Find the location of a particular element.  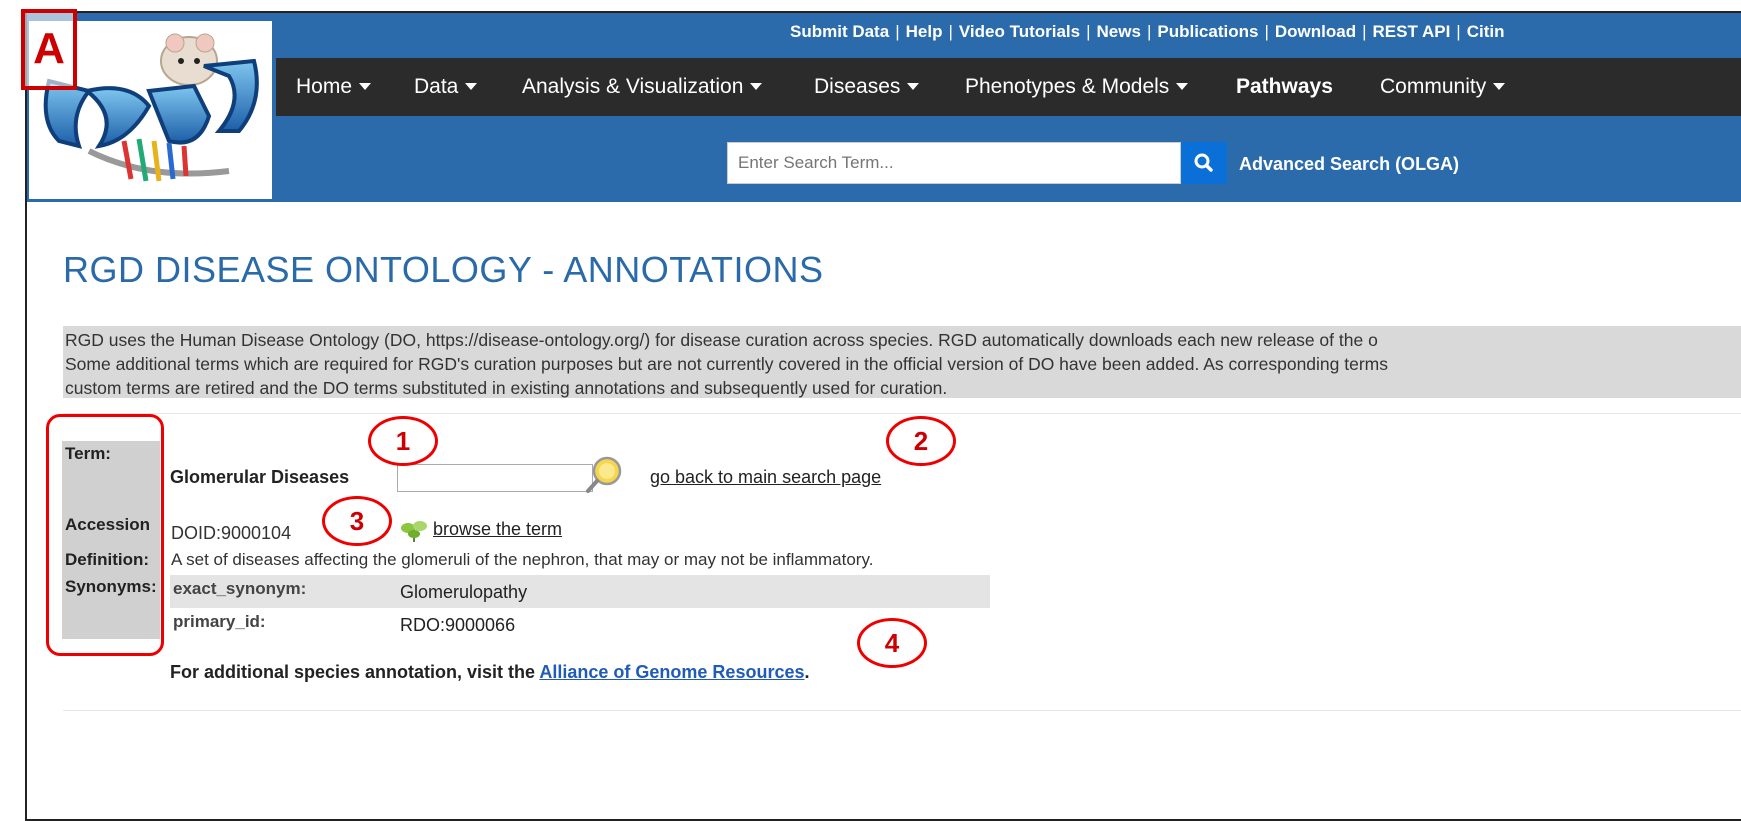

synonym-row: exact_synonym: Glomerulopathy is located at coordinates (580, 591).